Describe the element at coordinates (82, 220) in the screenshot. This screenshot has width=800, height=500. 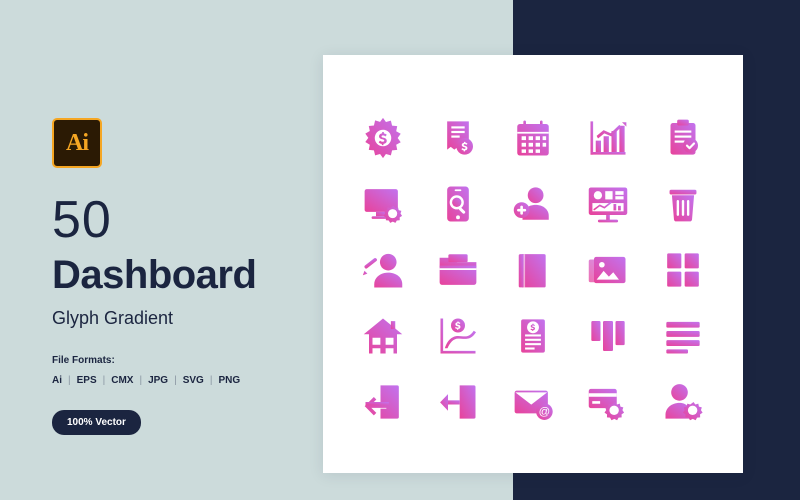
I see `icon-count: 50` at that location.